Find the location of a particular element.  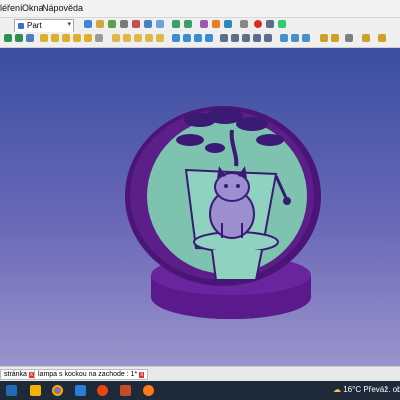

fillet-icon is located at coordinates (257, 38).